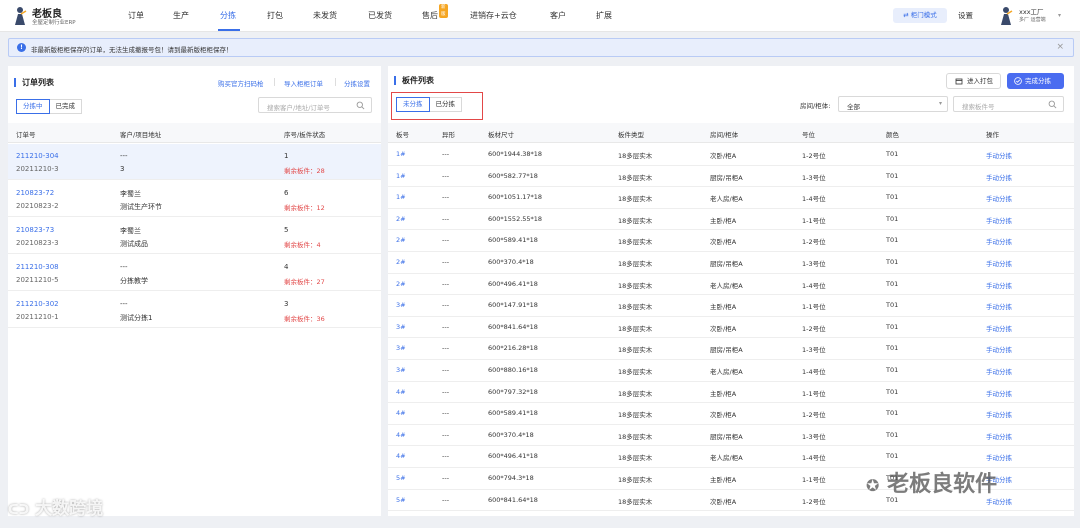  Describe the element at coordinates (1035, 81) in the screenshot. I see `complete-sort-button: 完成分拣` at that location.